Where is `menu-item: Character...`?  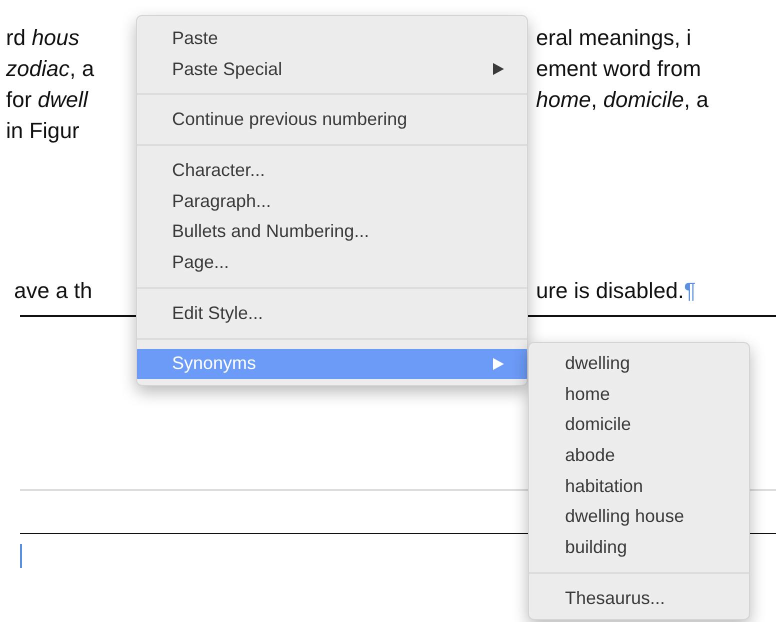
menu-item: Character... is located at coordinates (332, 170).